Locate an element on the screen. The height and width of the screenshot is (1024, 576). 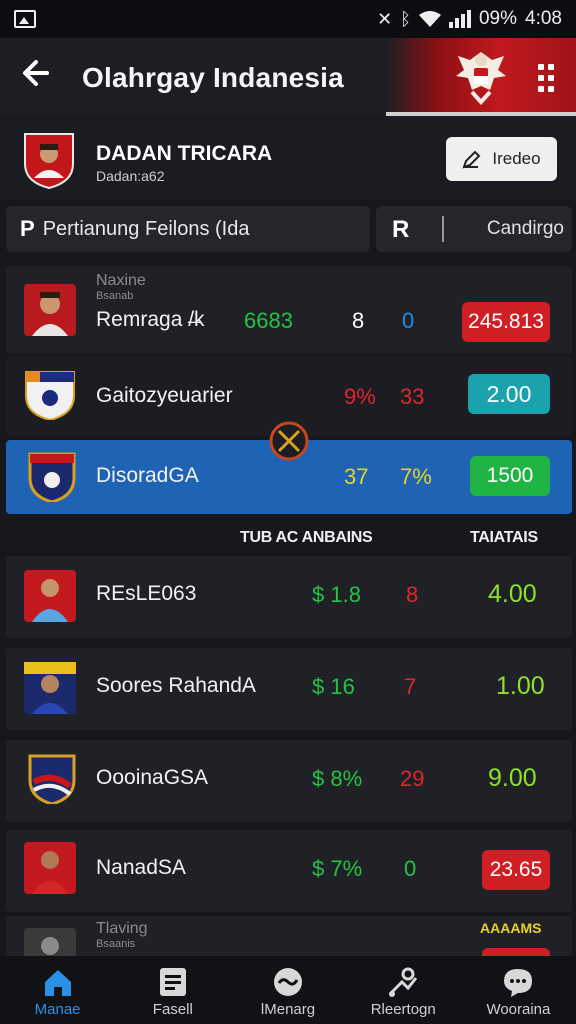
section-label-left: TUB AC ANBAINS is located at coordinates (306, 537).